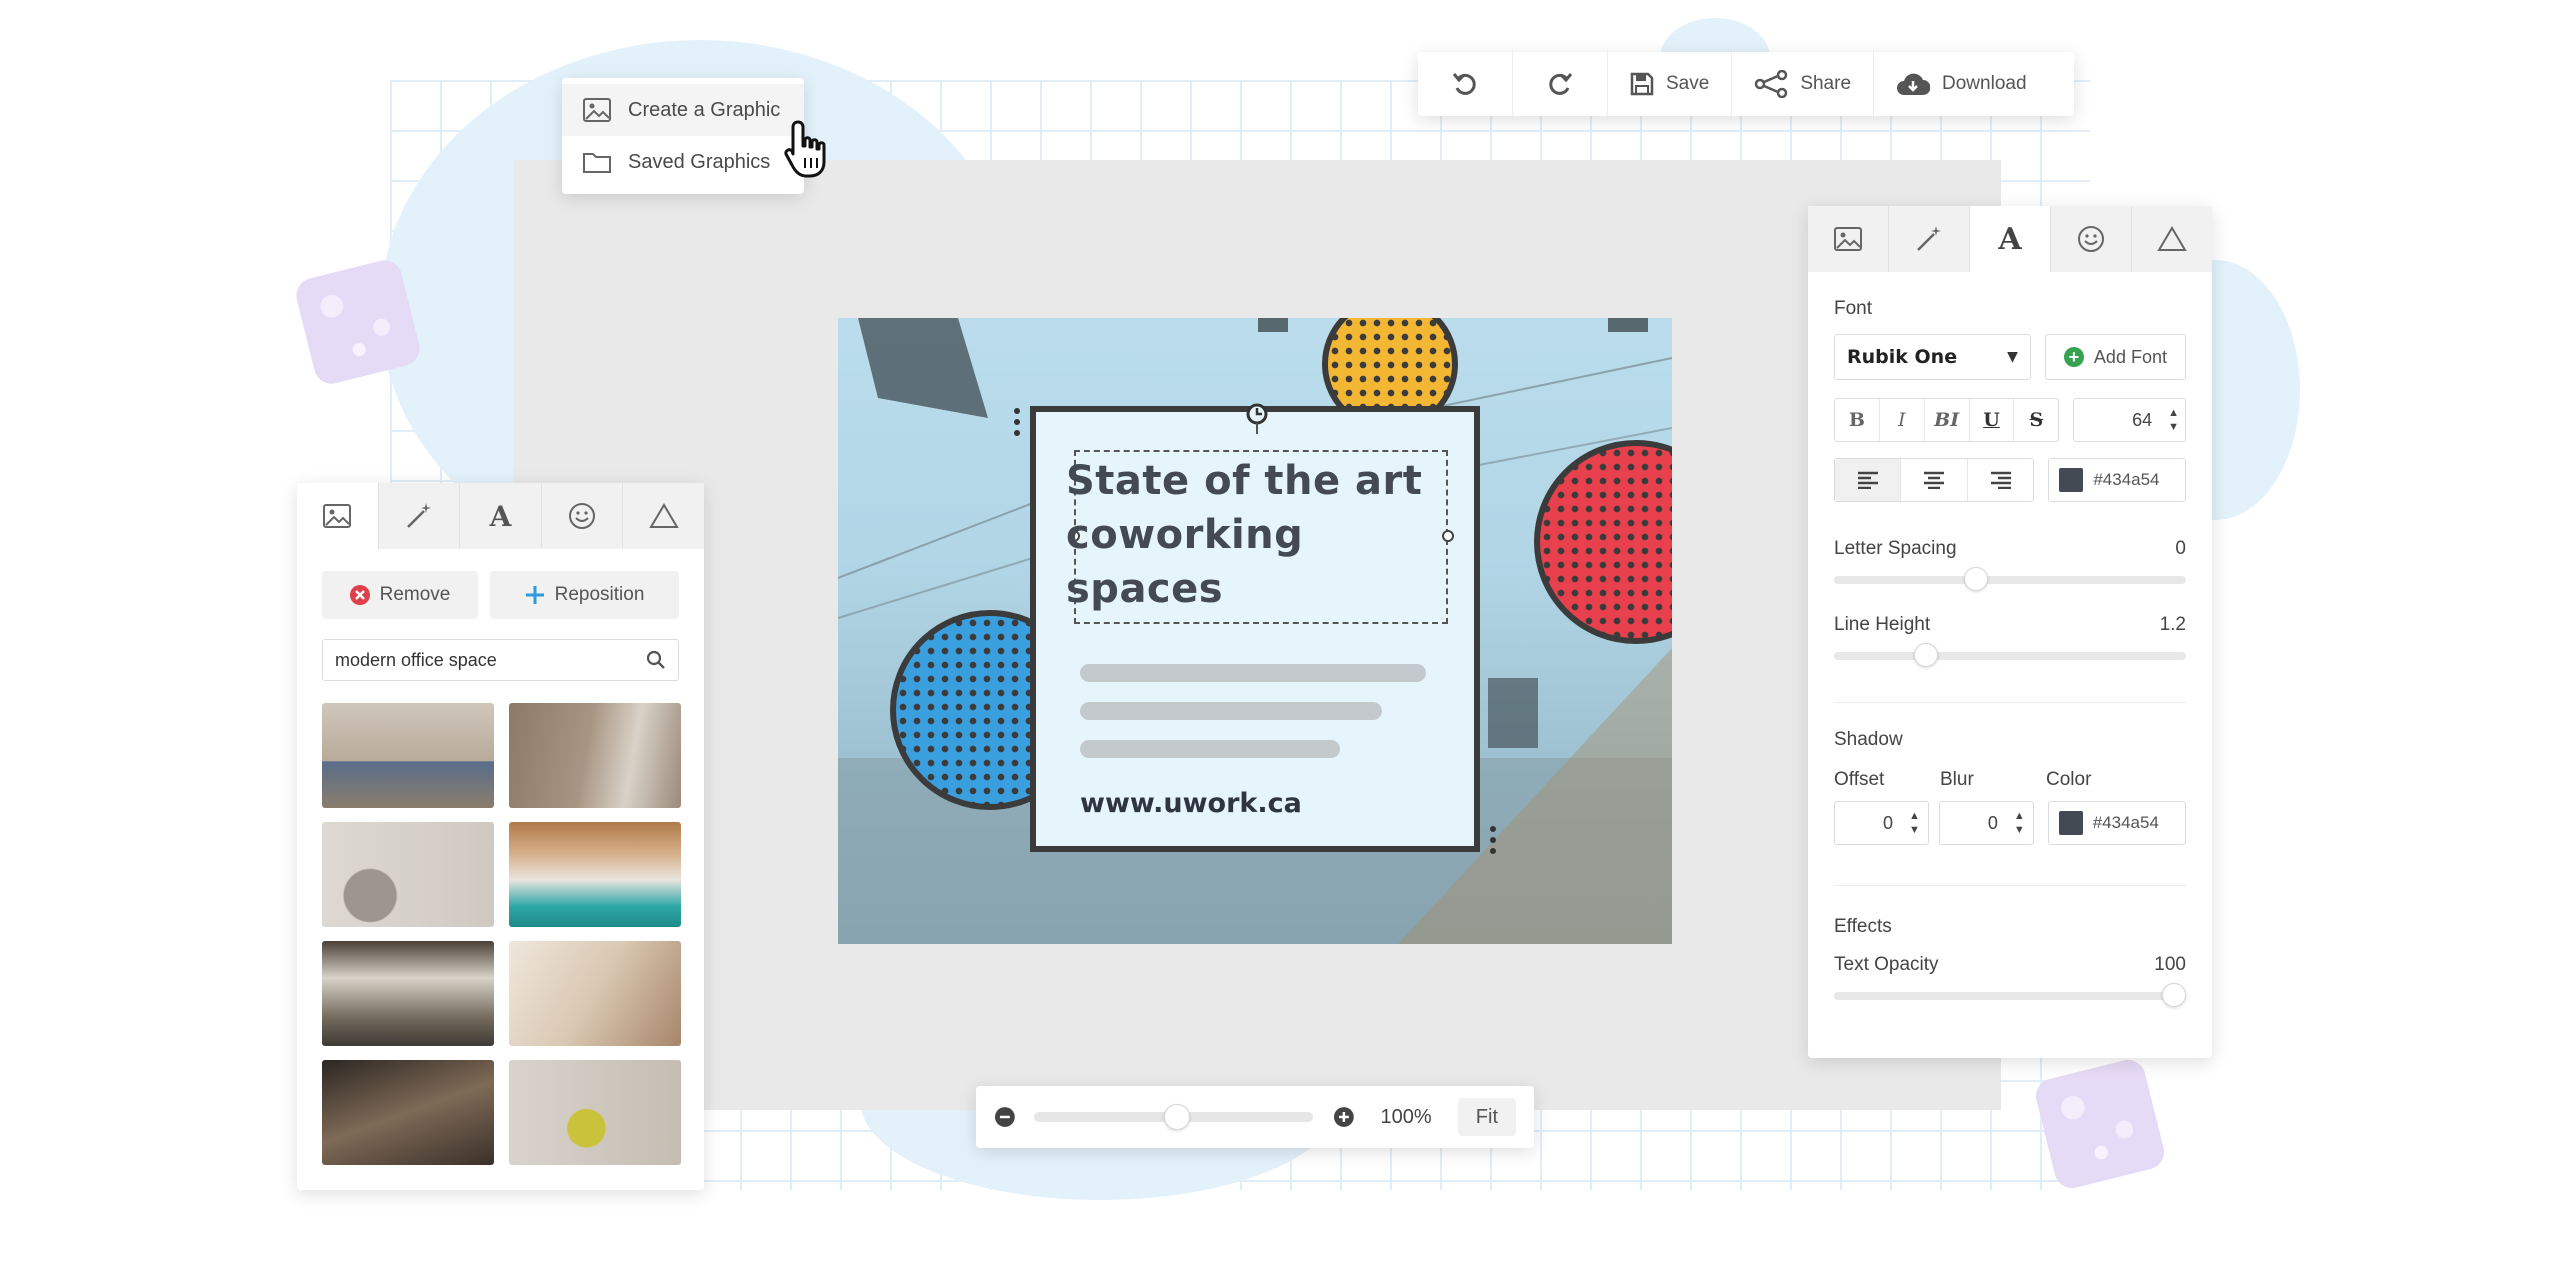 The image size is (2550, 1275). What do you see at coordinates (2070, 823) in the screenshot?
I see `shadow-color-swatch` at bounding box center [2070, 823].